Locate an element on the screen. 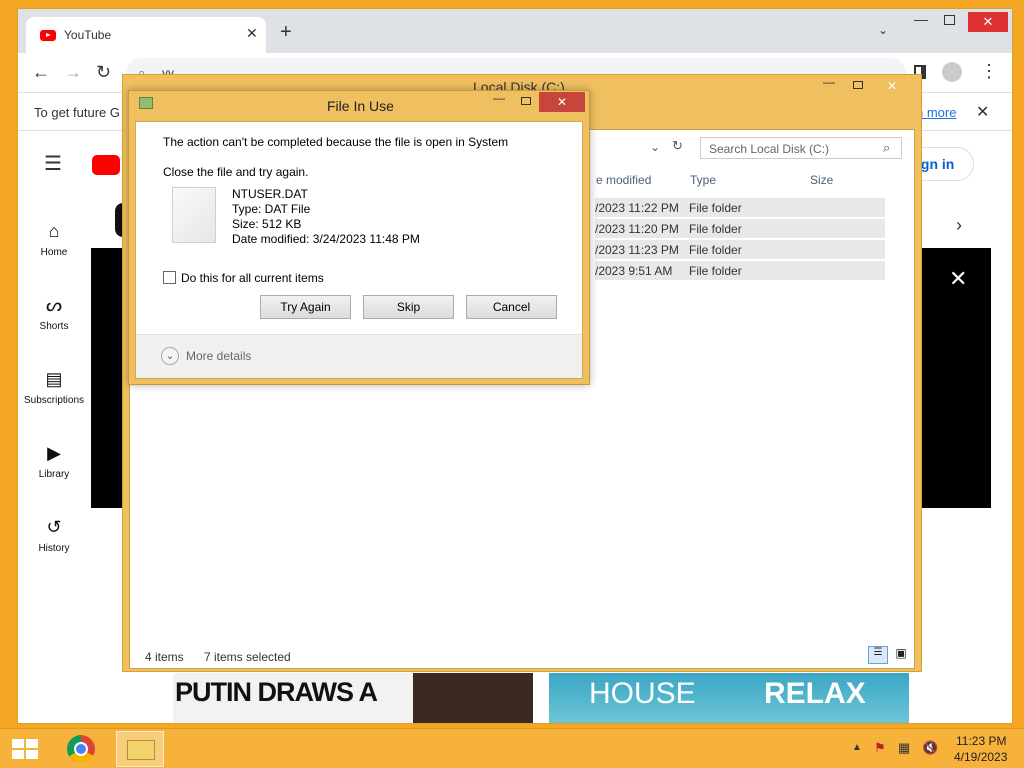  tab-close-icon: ✕ is located at coordinates (252, 33).